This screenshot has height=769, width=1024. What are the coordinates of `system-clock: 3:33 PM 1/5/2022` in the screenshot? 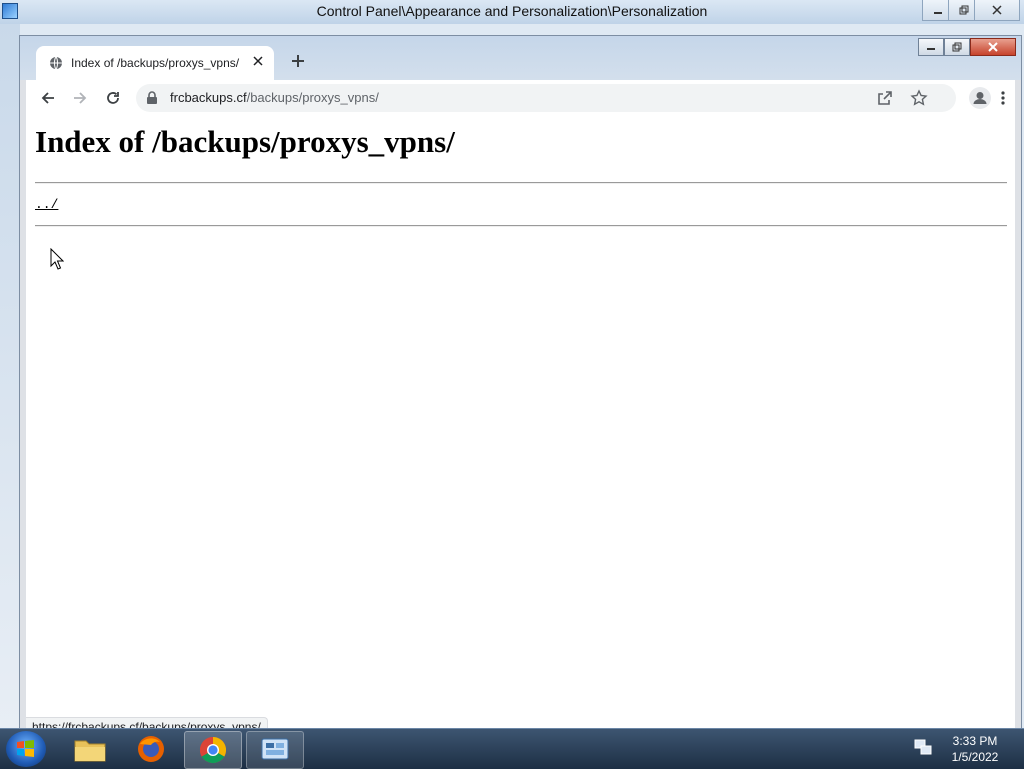 It's located at (975, 749).